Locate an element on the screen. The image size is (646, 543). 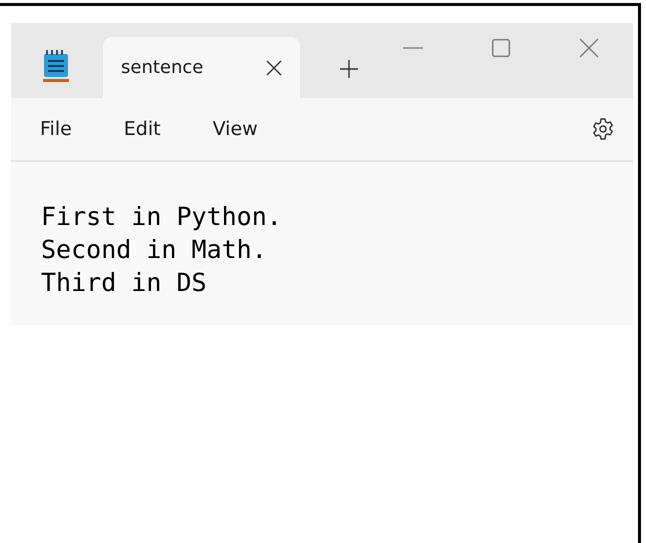
maximize-icon is located at coordinates (501, 48).